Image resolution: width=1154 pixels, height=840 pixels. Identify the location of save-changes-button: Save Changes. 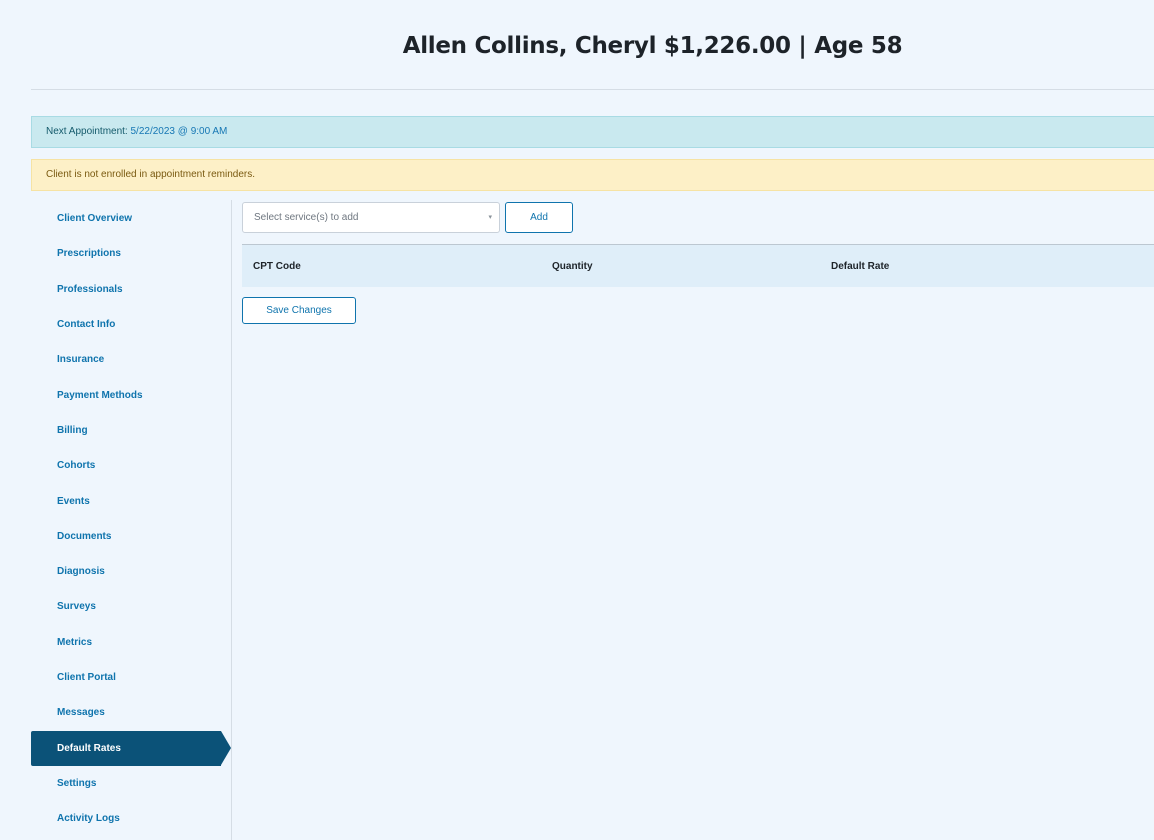
(299, 310).